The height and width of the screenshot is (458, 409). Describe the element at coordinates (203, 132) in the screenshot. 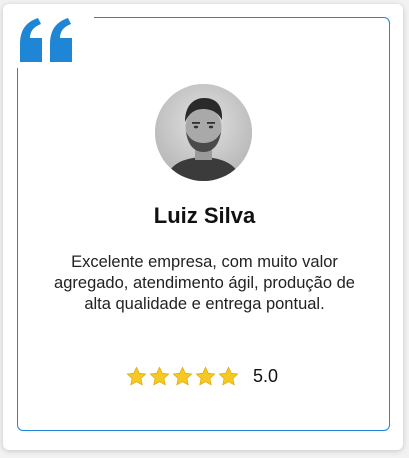

I see `avatar` at that location.